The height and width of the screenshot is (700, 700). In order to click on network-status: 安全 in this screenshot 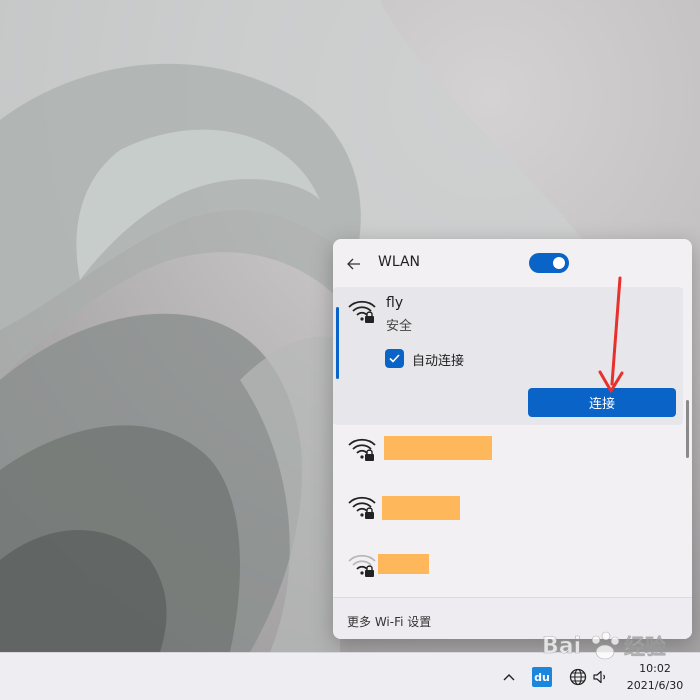, I will do `click(399, 326)`.